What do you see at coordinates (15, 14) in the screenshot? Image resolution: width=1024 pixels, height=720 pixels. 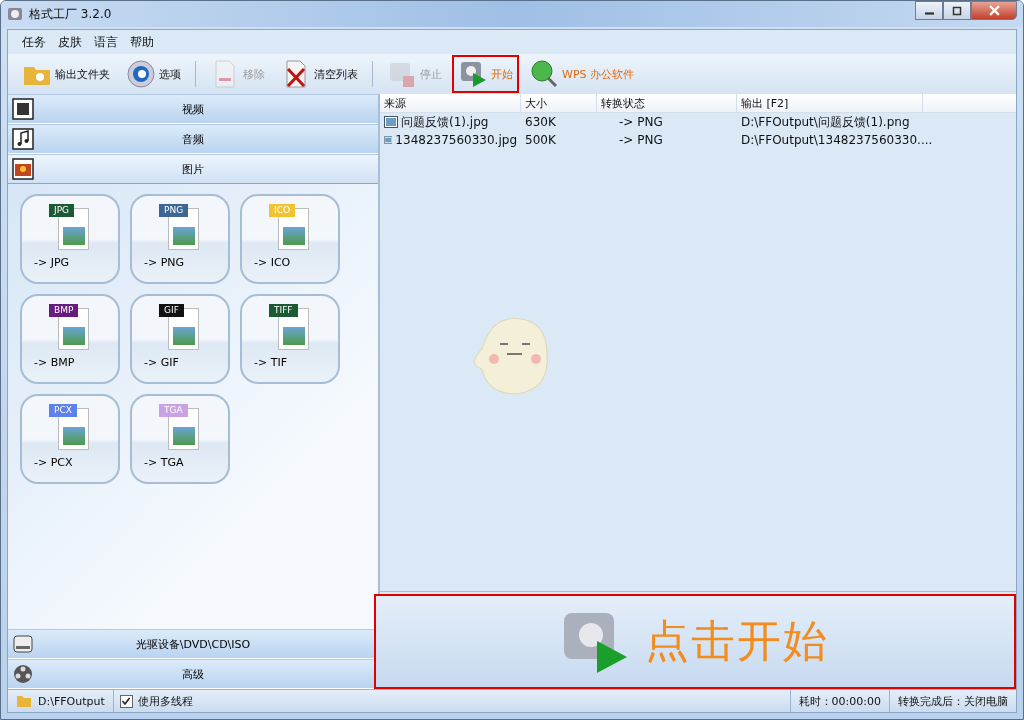 I see `app-icon` at bounding box center [15, 14].